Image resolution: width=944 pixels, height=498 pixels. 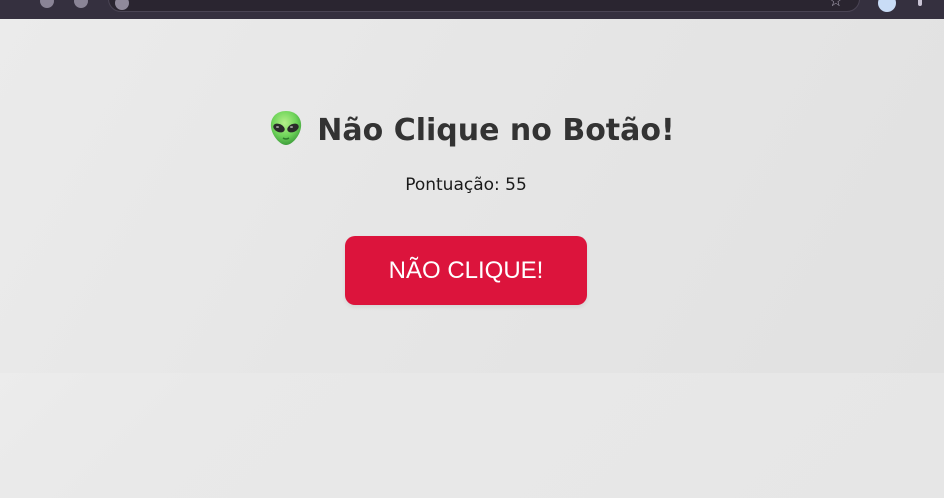 I want to click on kebab-menu-icon, so click(x=920, y=3).